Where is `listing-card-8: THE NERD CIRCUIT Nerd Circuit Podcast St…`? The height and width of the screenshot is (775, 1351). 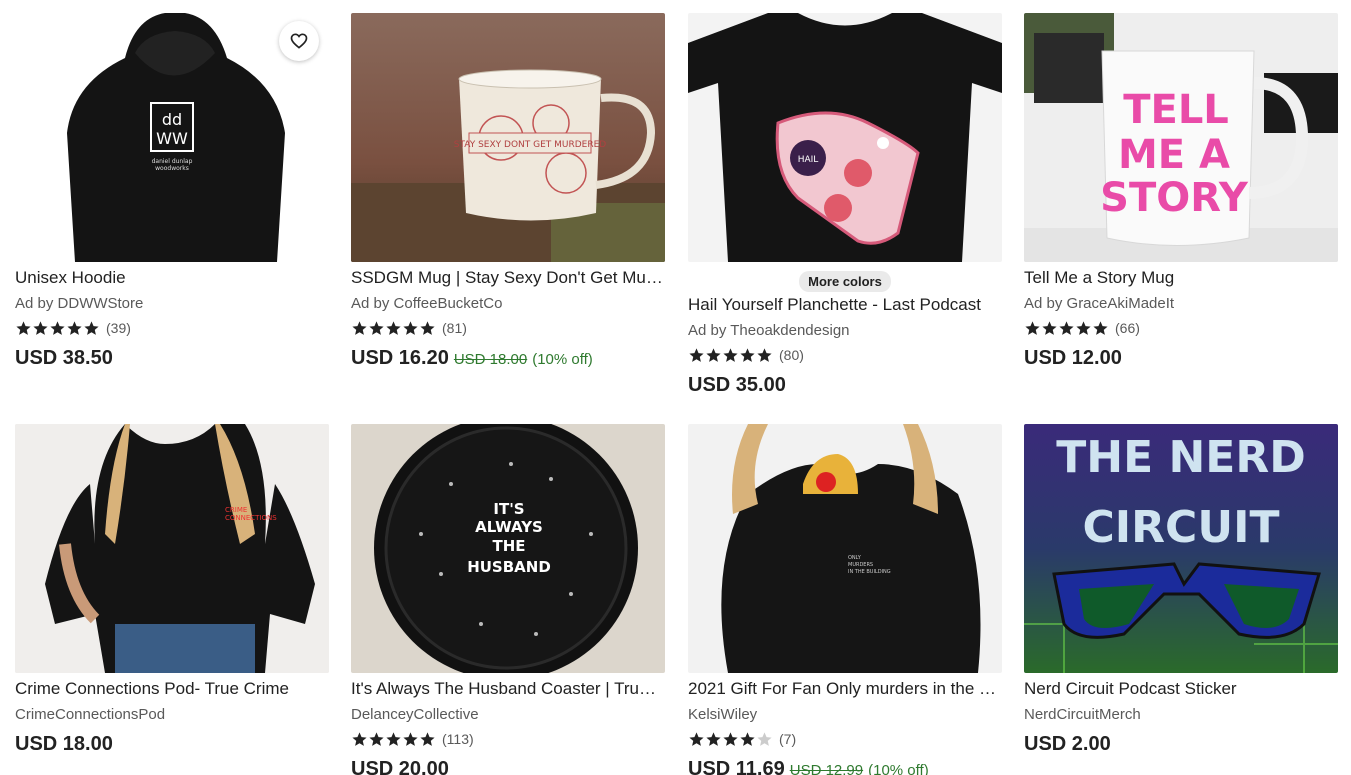 listing-card-8: THE NERD CIRCUIT Nerd Circuit Podcast St… is located at coordinates (1181, 590).